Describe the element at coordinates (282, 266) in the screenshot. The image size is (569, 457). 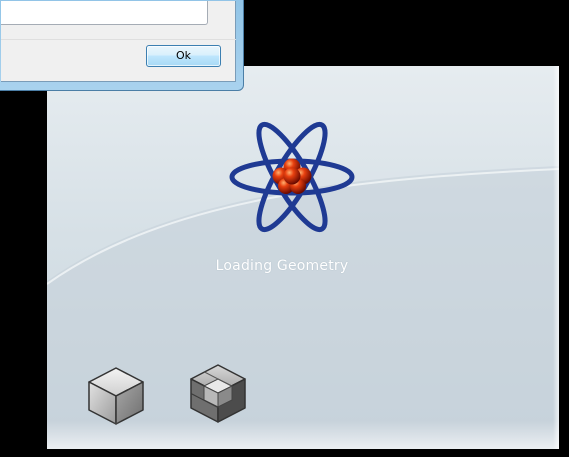
I see `loading-status-text: Loading Geometry` at that location.